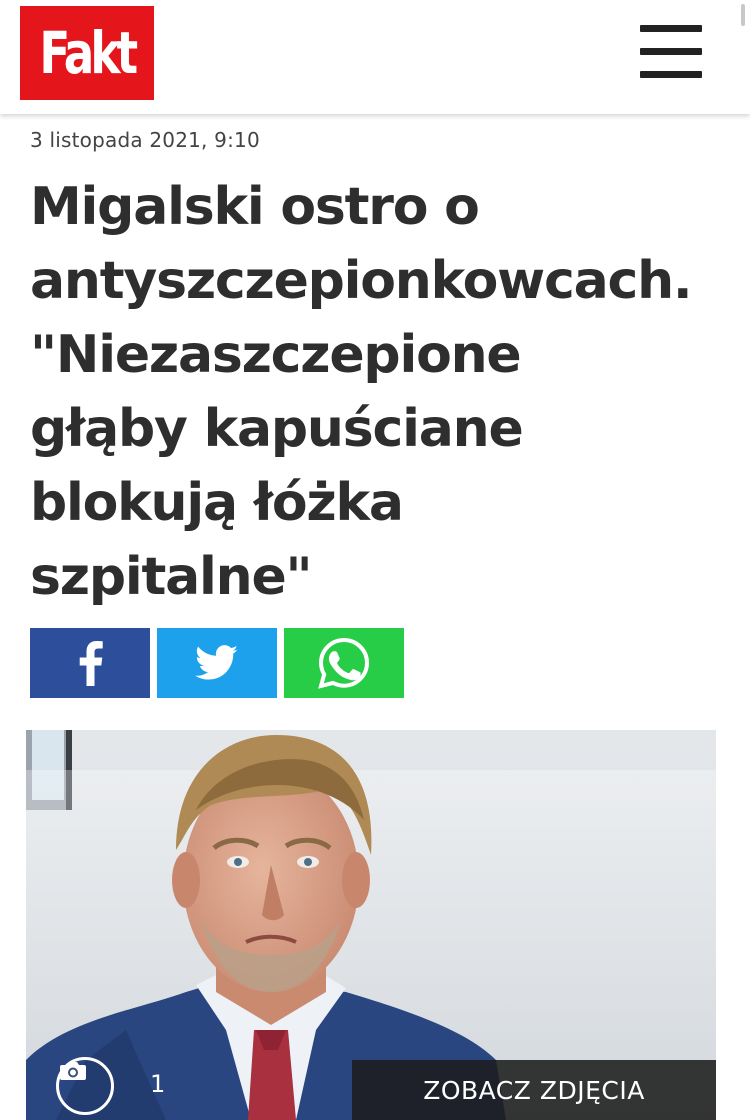  Describe the element at coordinates (255, 207) in the screenshot. I see `title-line: Migalski ostro o` at that location.